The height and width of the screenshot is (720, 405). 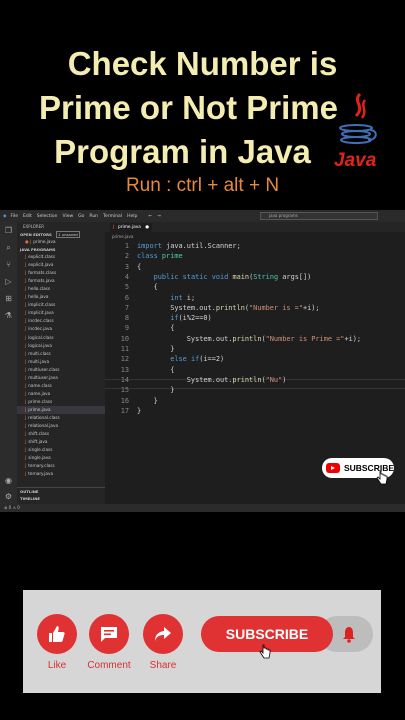 I want to click on folder-section: JAVA PROGRAMS, so click(x=61, y=249).